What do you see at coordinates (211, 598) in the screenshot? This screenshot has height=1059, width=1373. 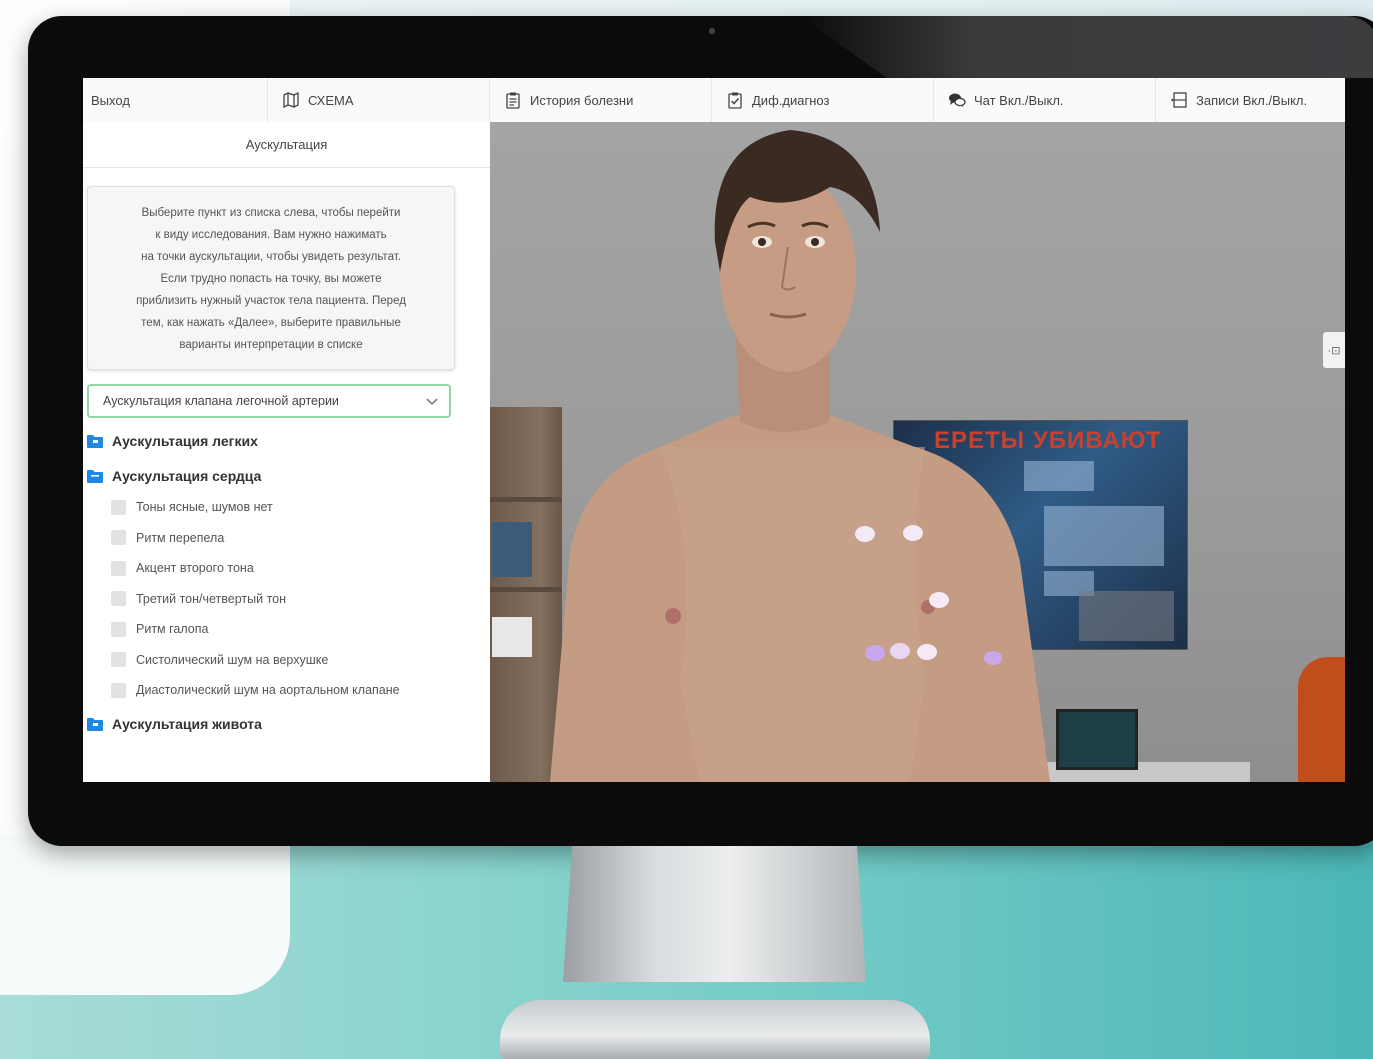 I see `finding-label: Третий тон/четвертый тон` at bounding box center [211, 598].